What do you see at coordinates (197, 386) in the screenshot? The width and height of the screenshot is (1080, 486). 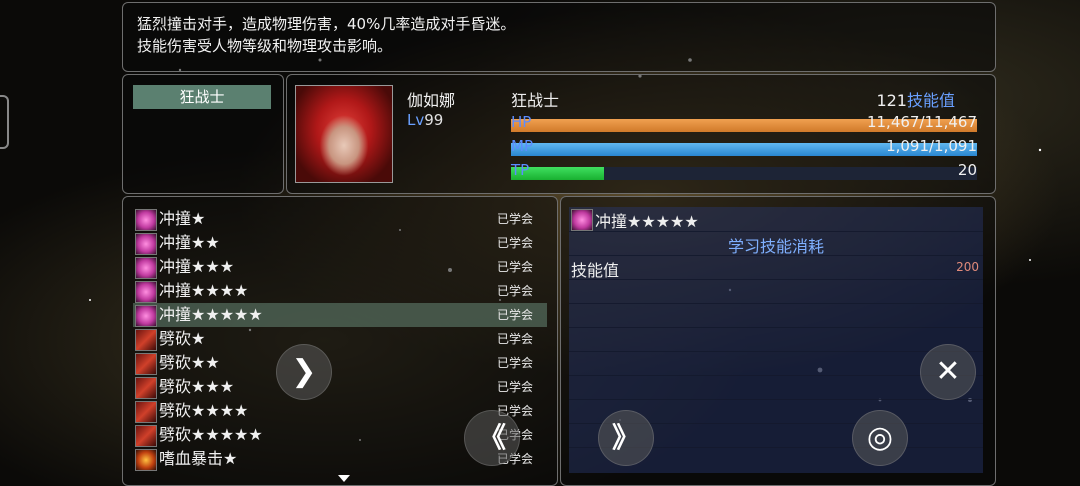 I see `skill-name: 劈砍★★★` at bounding box center [197, 386].